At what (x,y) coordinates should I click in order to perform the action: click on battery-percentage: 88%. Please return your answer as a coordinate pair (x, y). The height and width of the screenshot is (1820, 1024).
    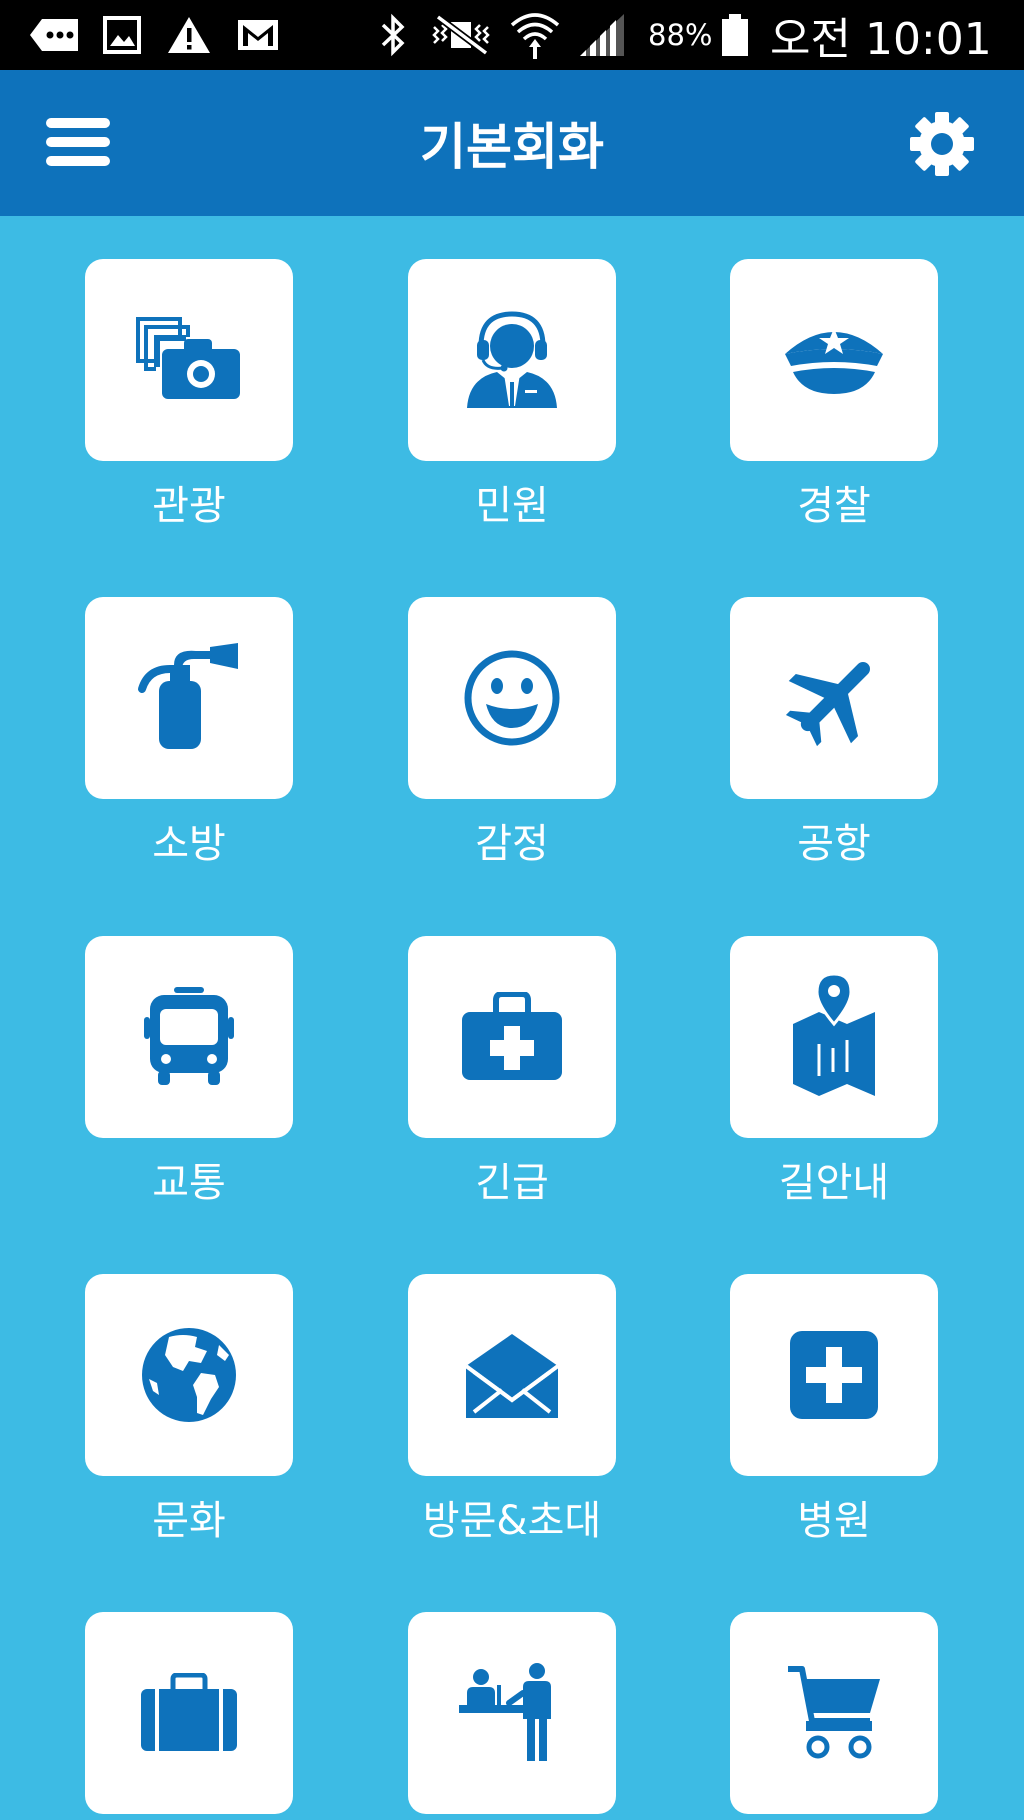
    Looking at the image, I should click on (680, 35).